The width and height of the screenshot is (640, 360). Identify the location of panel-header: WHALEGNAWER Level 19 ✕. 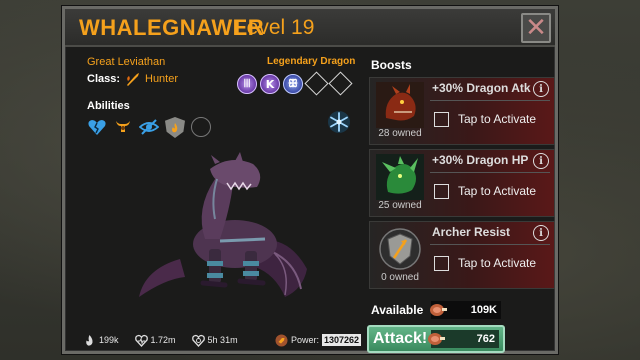
(310, 28).